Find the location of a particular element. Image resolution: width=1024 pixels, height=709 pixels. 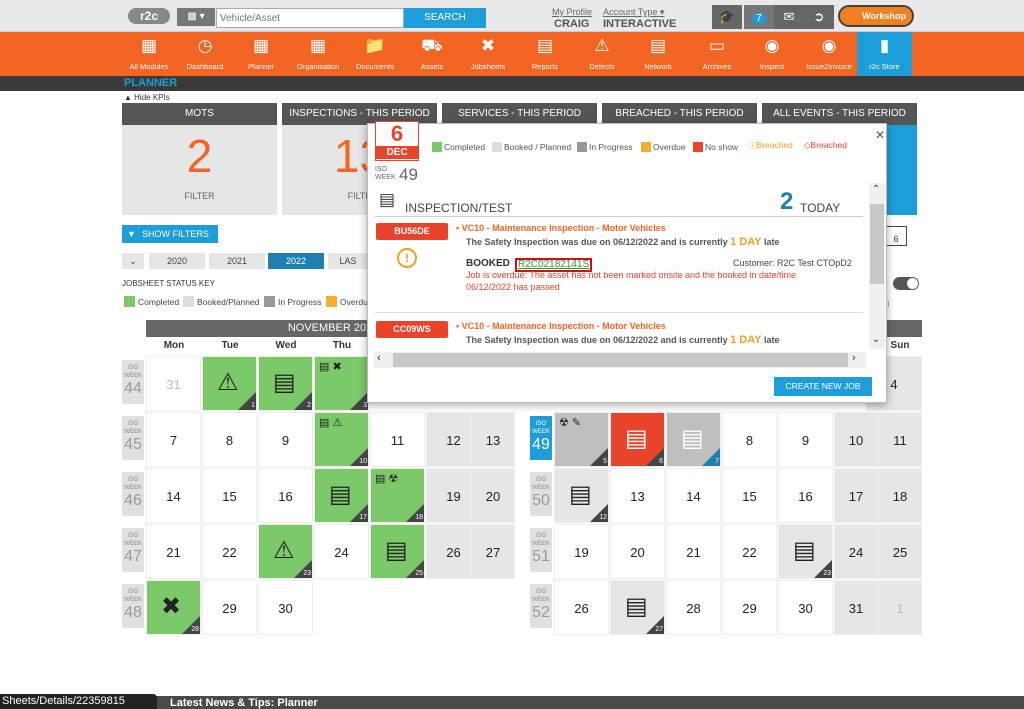

hide-kpis-toggle: ▲ Hide KPIs is located at coordinates (147, 97).